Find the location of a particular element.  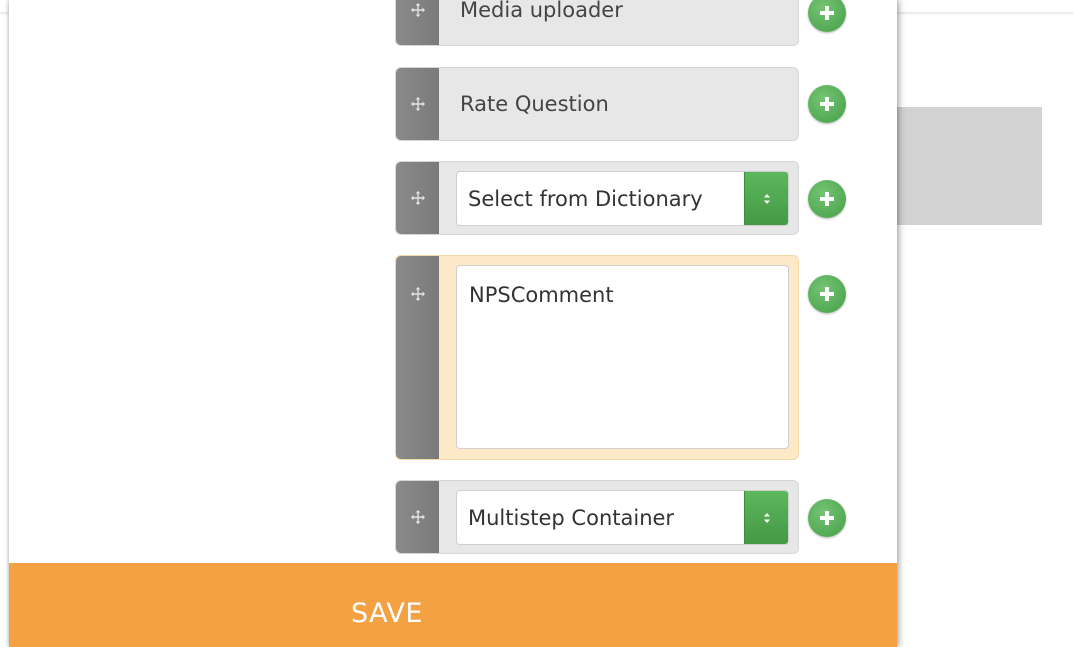

field-label-rate-question: Rate Question is located at coordinates (534, 104).